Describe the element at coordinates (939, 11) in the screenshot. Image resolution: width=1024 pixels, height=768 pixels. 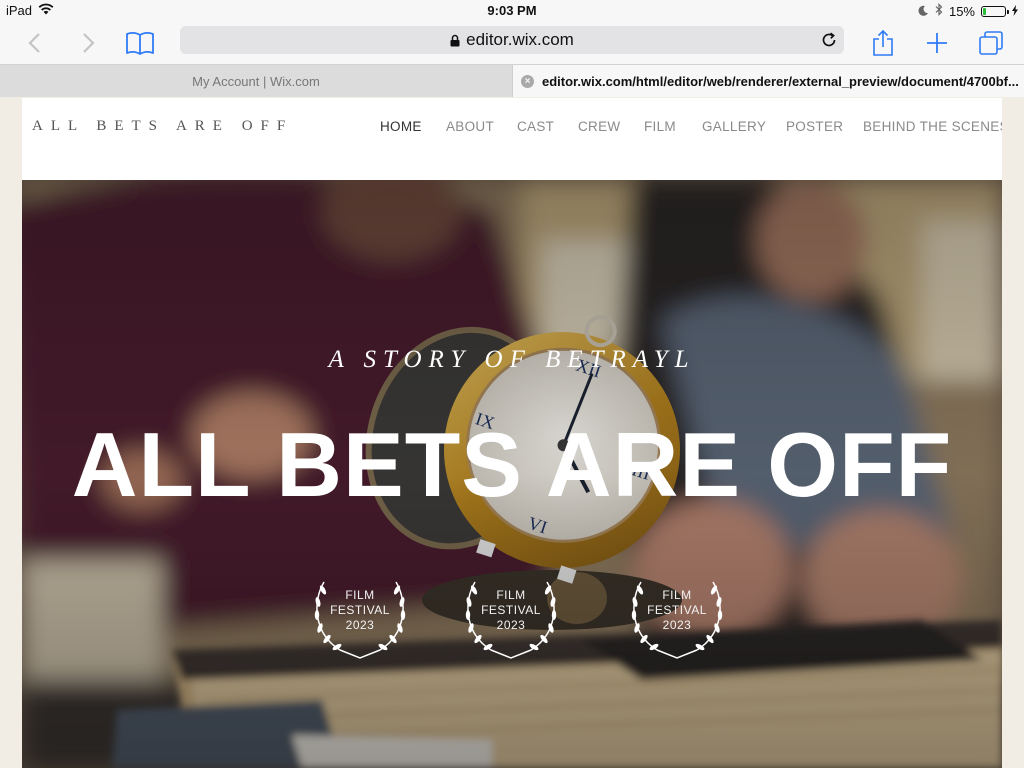
I see `bluetooth-icon` at that location.